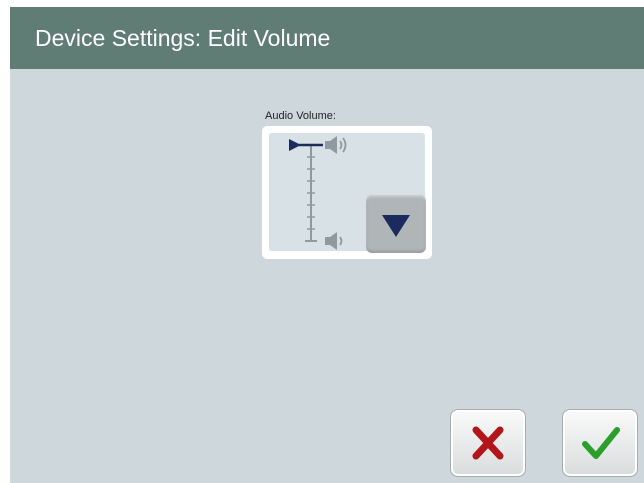 Image resolution: width=644 pixels, height=483 pixels. I want to click on volume-control-panel, so click(347, 192).